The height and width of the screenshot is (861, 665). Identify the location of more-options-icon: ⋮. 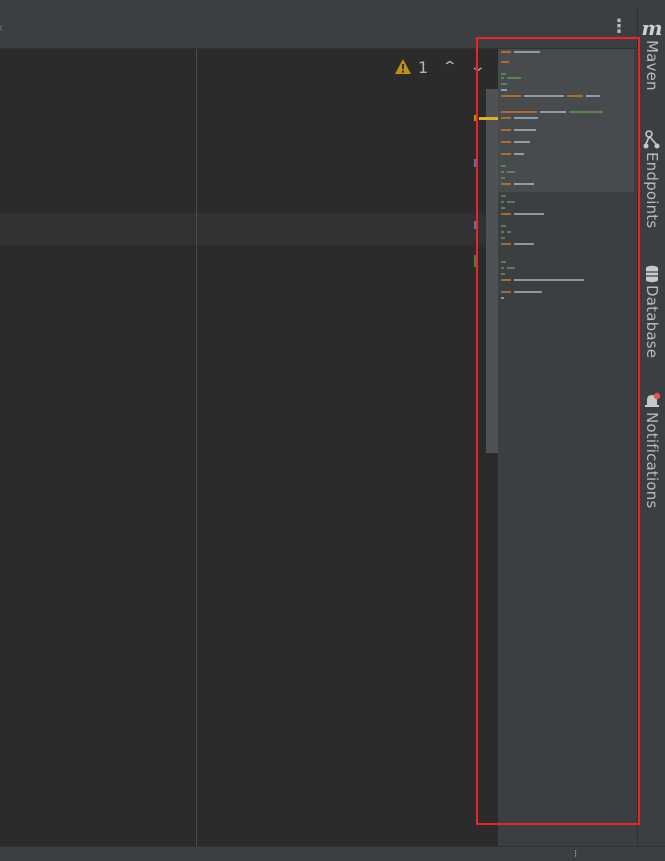
(619, 26).